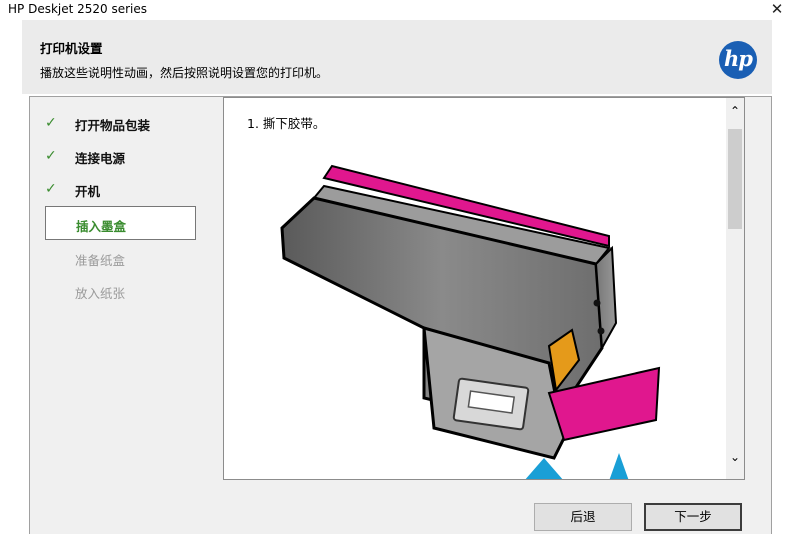 Image resolution: width=800 pixels, height=534 pixels. What do you see at coordinates (735, 112) in the screenshot?
I see `scroll-up-icon: ⌃` at bounding box center [735, 112].